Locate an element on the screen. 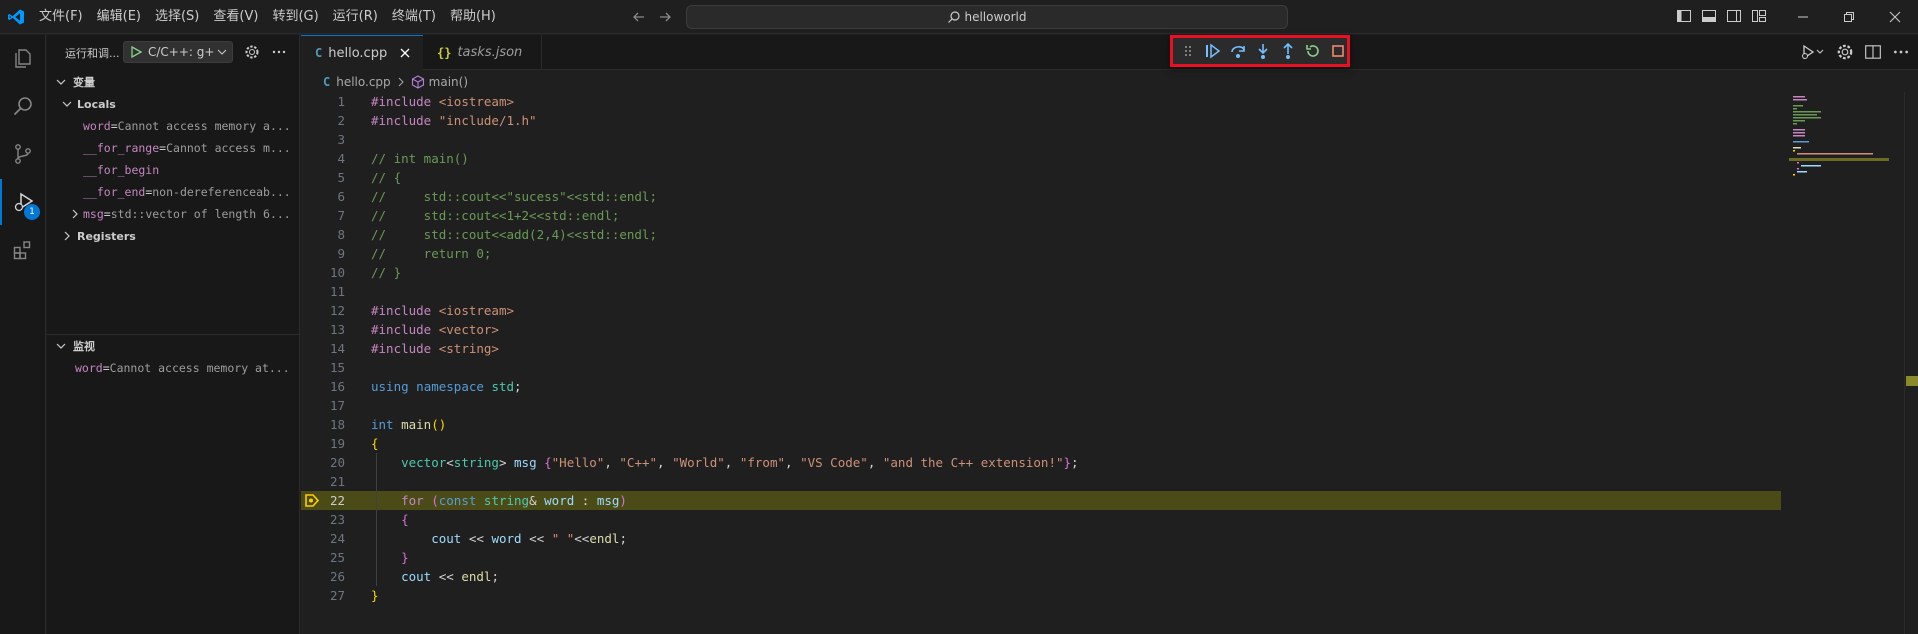  code-line: 8// std::cout<<add(2,4)<<std::endl; is located at coordinates (1041, 234).